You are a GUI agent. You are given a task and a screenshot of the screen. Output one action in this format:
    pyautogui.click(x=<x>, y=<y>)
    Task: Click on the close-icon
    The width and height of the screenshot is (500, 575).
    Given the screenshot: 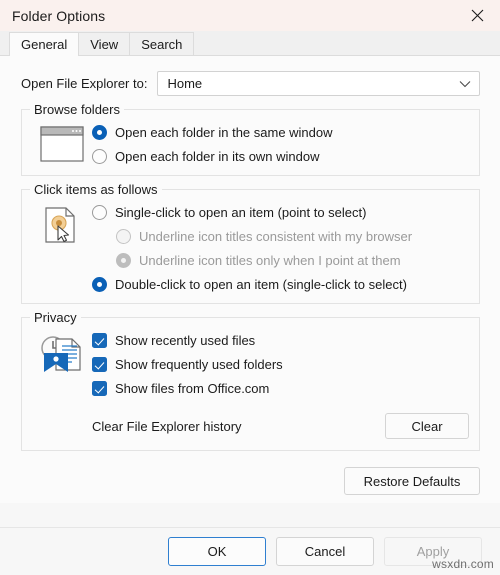 What is the action you would take?
    pyautogui.click(x=477, y=15)
    